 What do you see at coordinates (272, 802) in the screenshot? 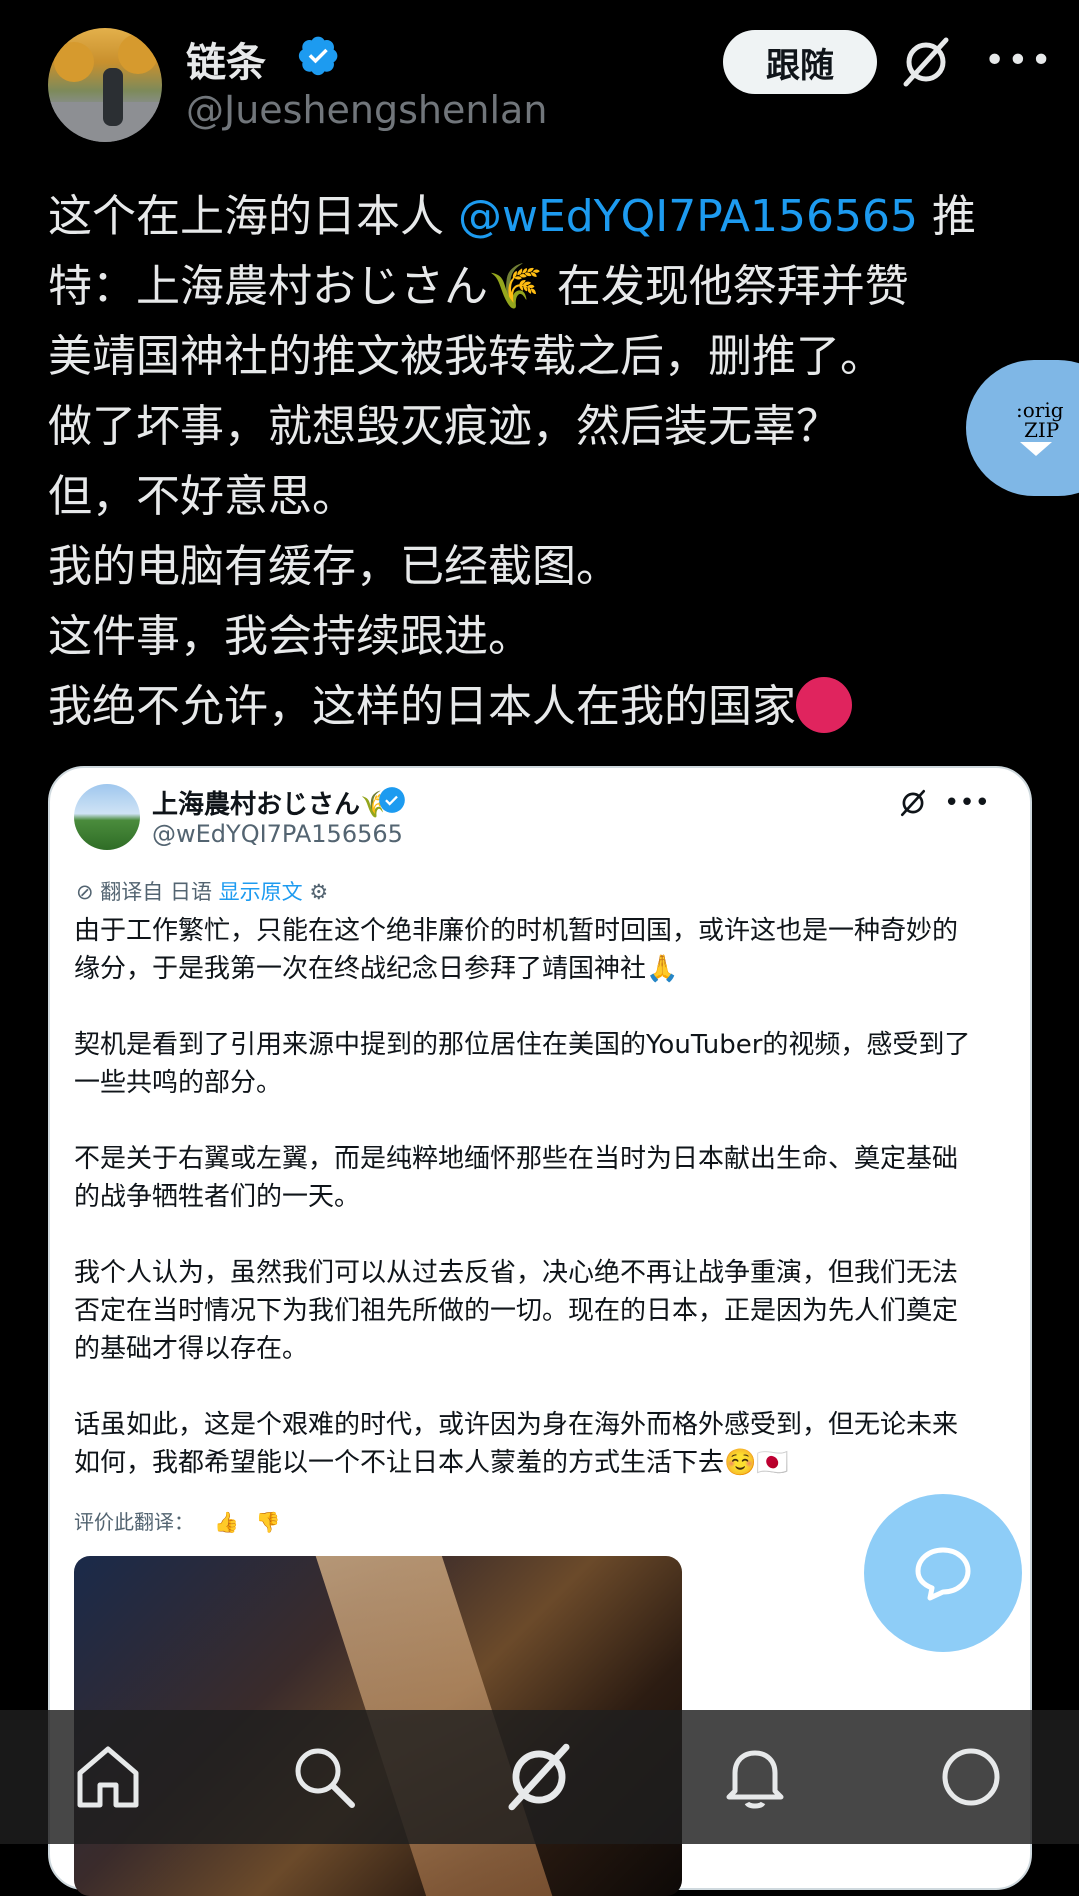
I see `quoted-author-name: 上海農村おじさん🌾` at bounding box center [272, 802].